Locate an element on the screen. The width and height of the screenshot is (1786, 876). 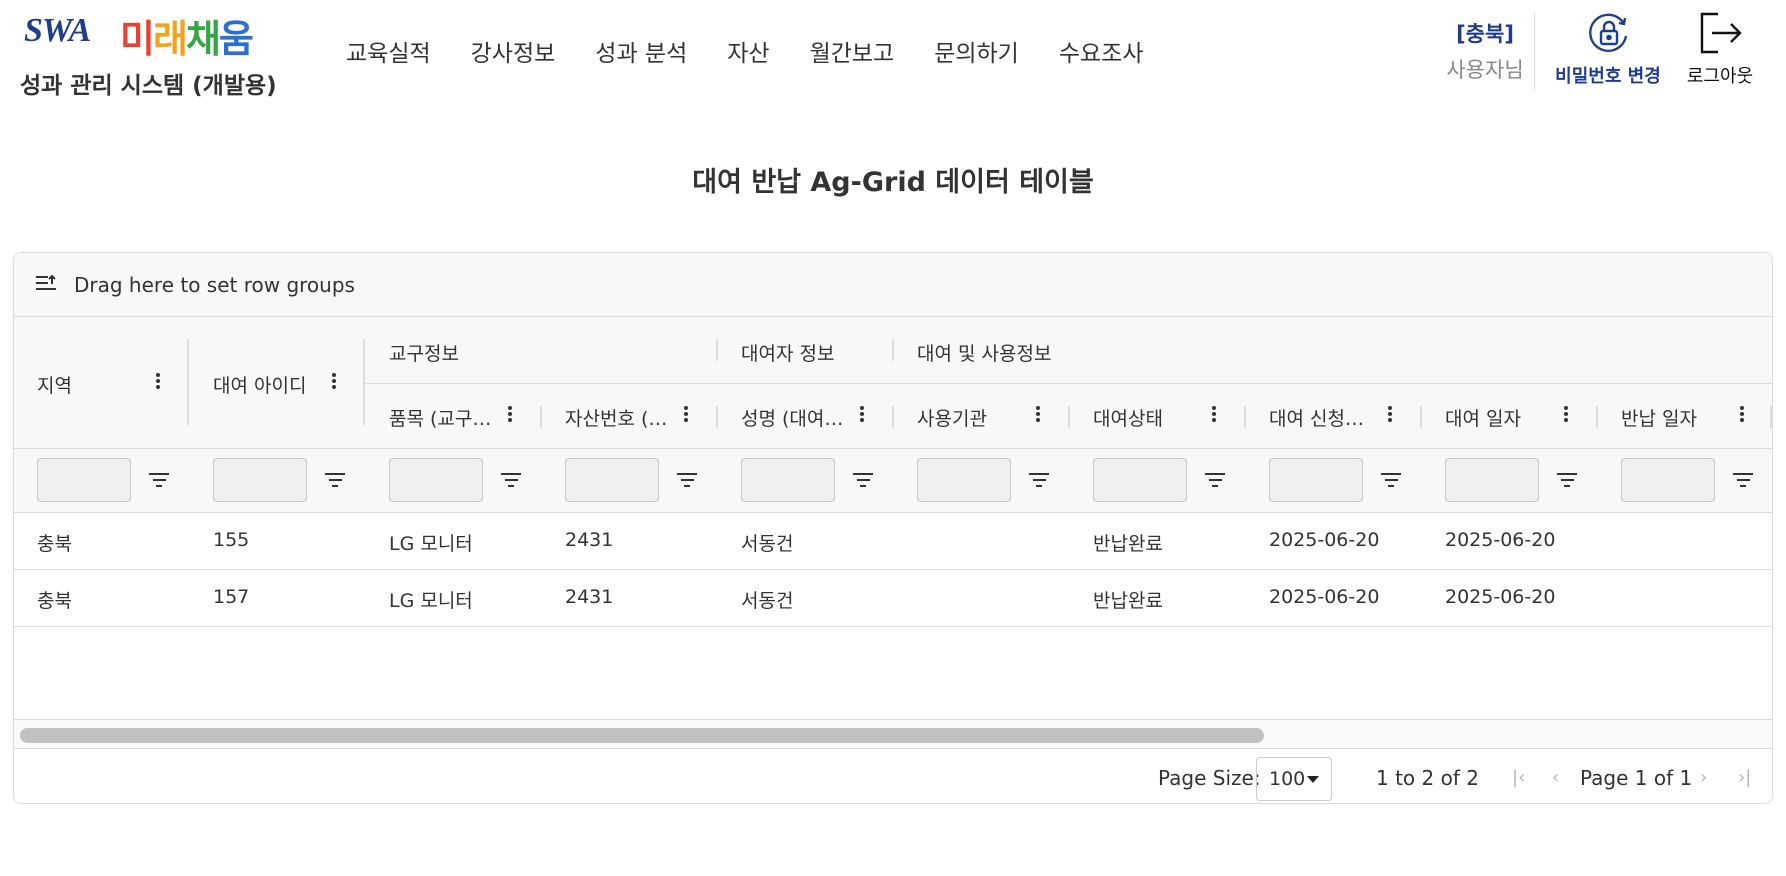
horizontal-scrollbar-thumb is located at coordinates (642, 735).